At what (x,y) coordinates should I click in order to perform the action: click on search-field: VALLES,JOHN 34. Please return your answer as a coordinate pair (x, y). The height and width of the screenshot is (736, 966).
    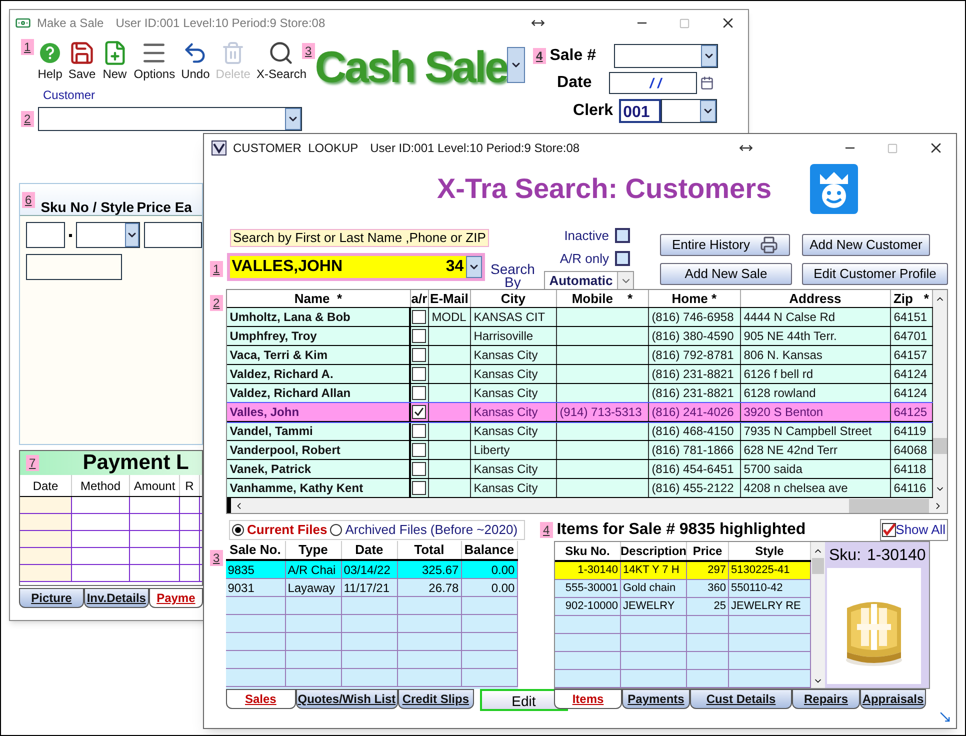
    Looking at the image, I should click on (355, 267).